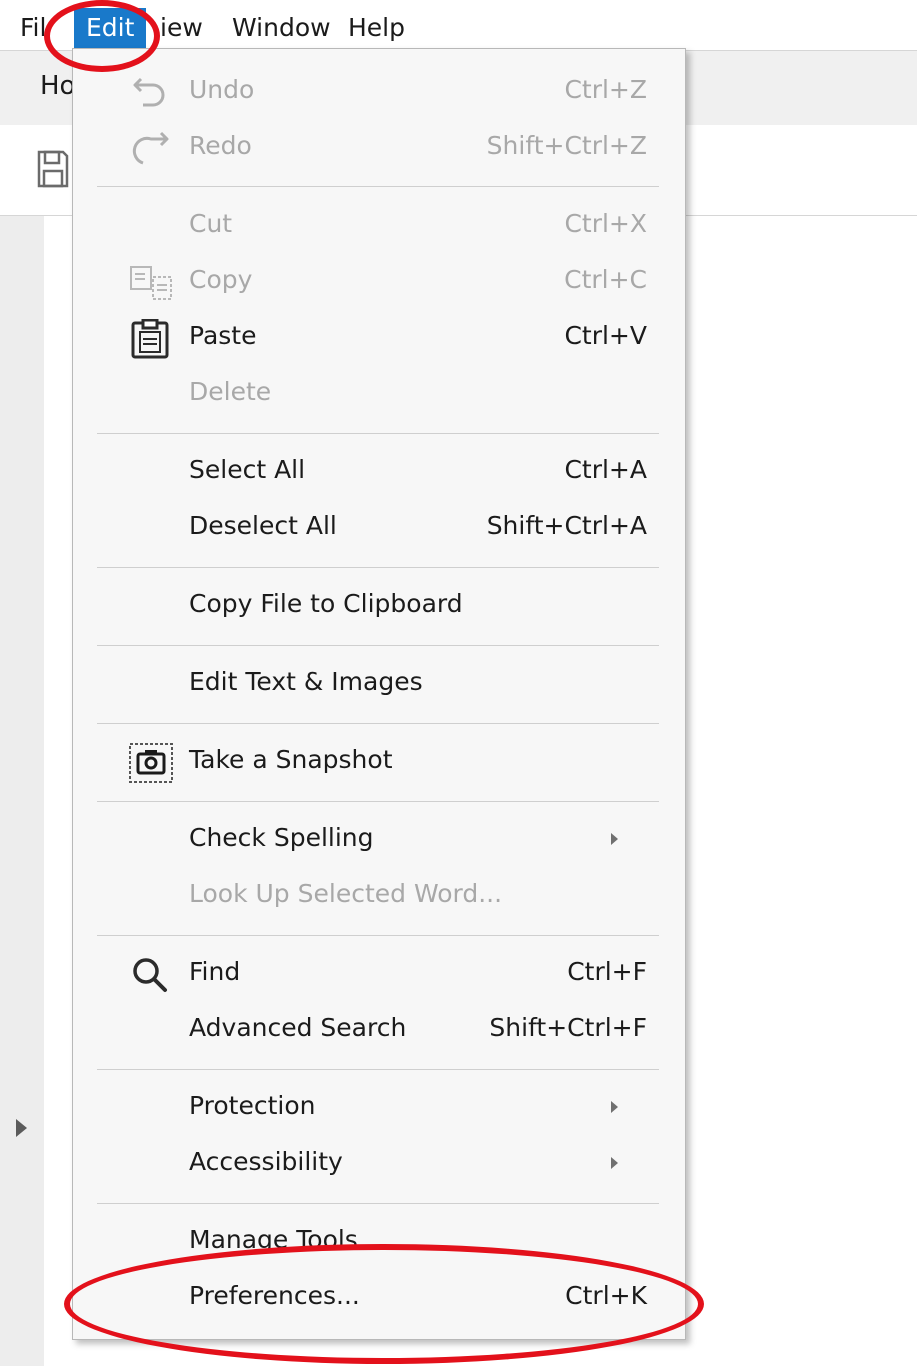 This screenshot has height=1366, width=917. Describe the element at coordinates (379, 975) in the screenshot. I see `menu-item-find: Find Ctrl+F` at that location.